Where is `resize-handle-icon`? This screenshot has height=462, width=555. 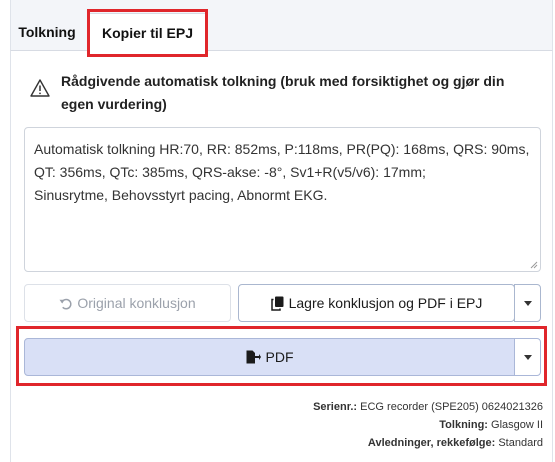 resize-handle-icon is located at coordinates (534, 265).